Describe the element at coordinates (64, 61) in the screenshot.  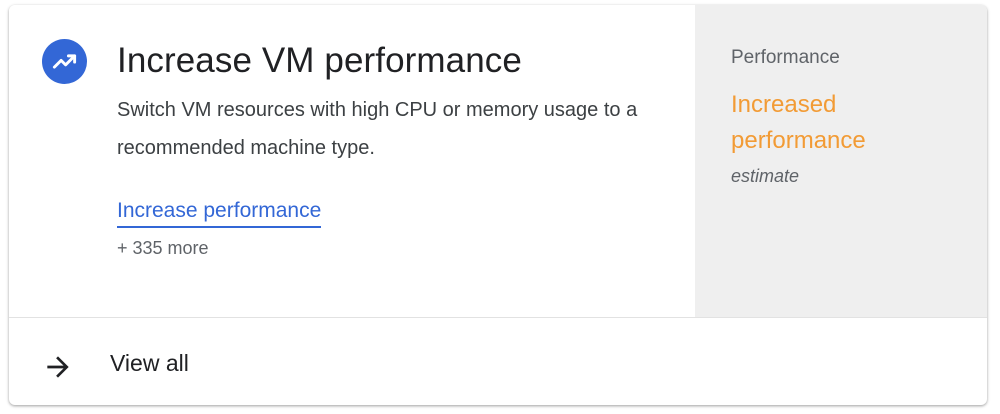
I see `trending-up-icon` at that location.